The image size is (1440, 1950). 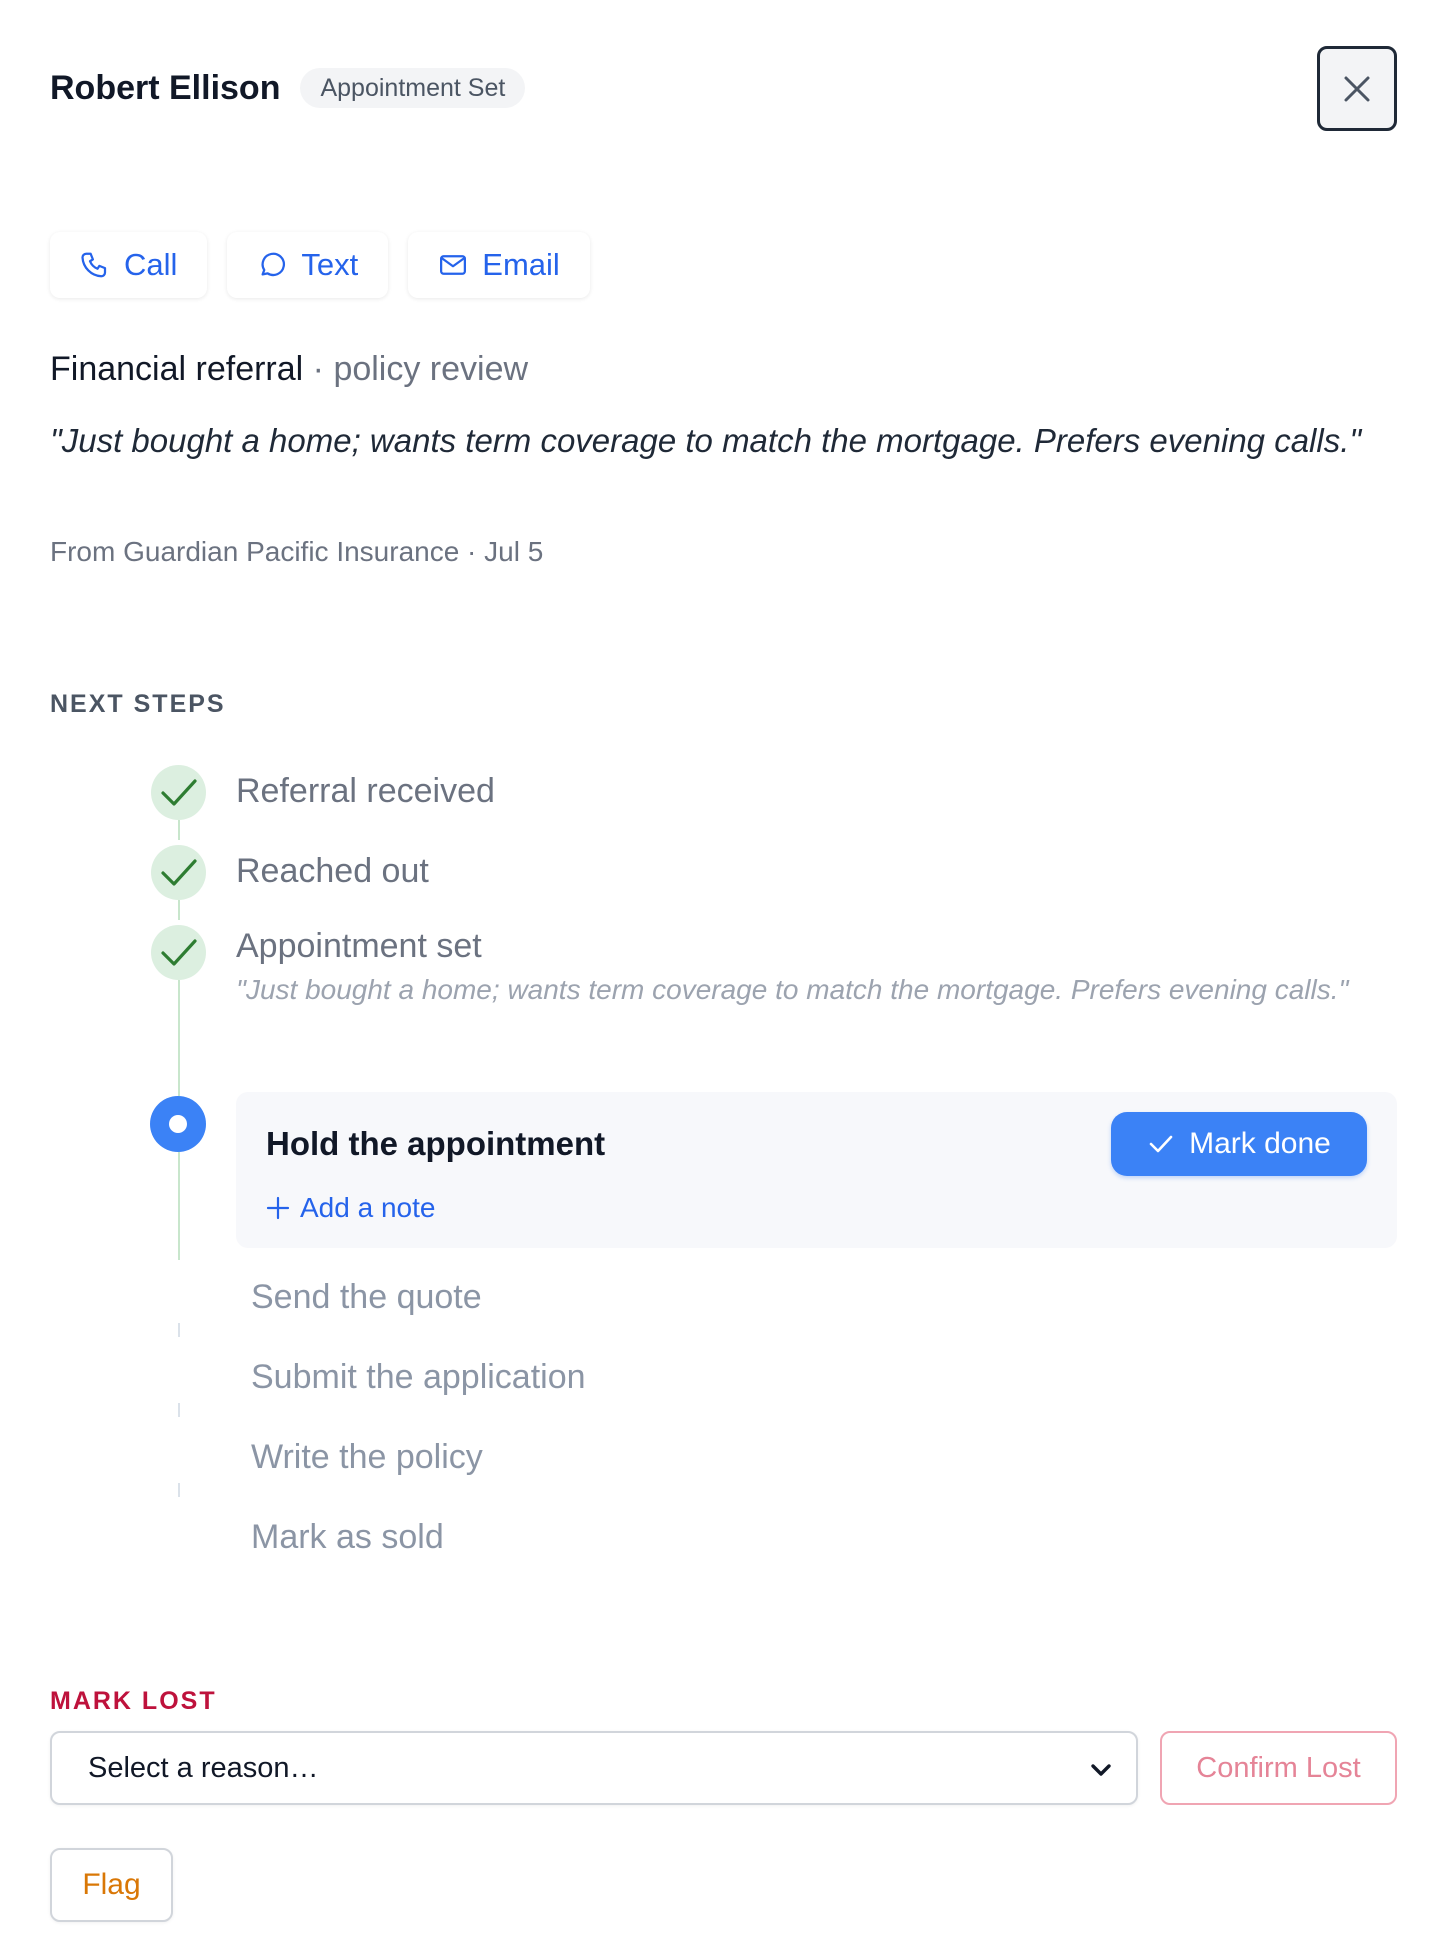 I want to click on lead-name: Robert Ellison, so click(x=165, y=87).